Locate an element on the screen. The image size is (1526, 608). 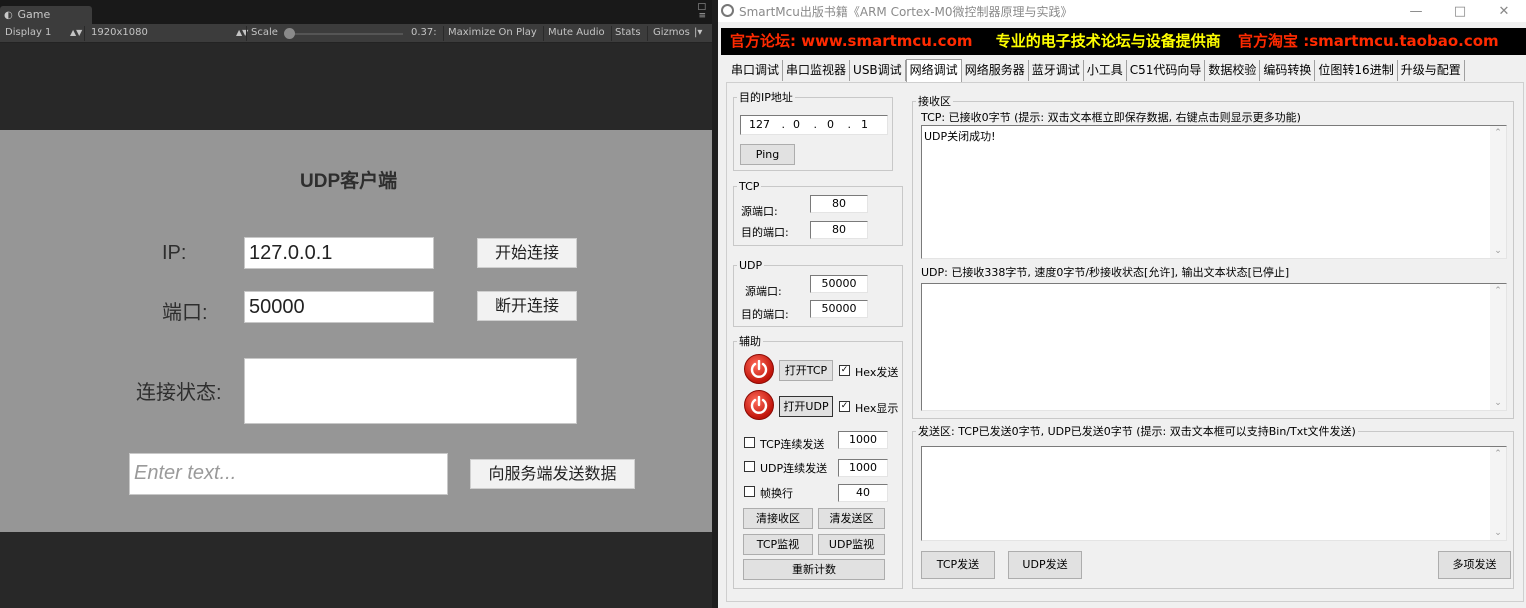
gizmos-dropdown: Gizmos is located at coordinates (671, 32).